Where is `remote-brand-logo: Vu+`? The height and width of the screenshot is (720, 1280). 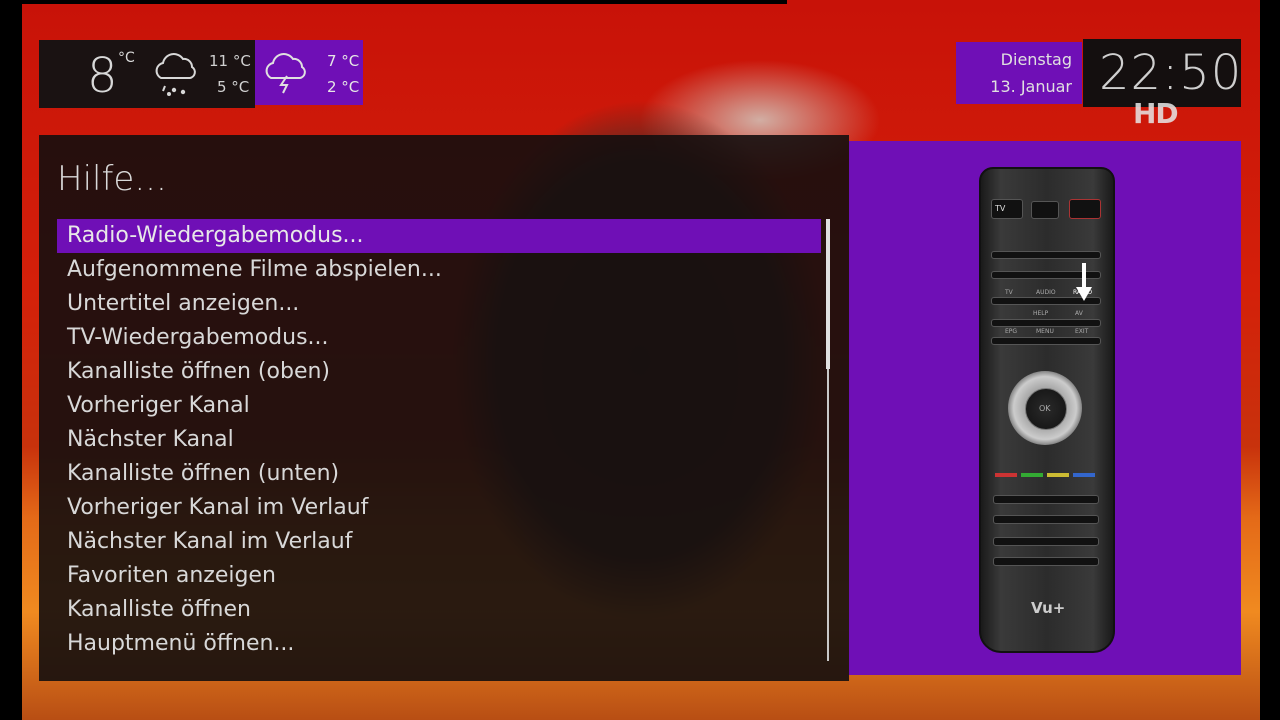 remote-brand-logo: Vu+ is located at coordinates (1048, 608).